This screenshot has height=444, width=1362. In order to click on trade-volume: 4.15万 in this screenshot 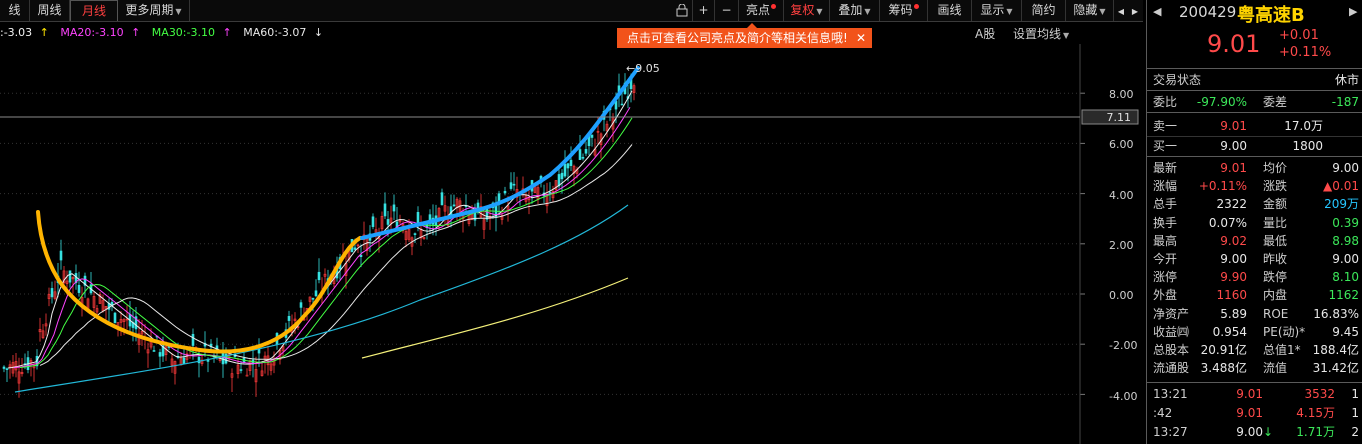, I will do `click(1315, 413)`.